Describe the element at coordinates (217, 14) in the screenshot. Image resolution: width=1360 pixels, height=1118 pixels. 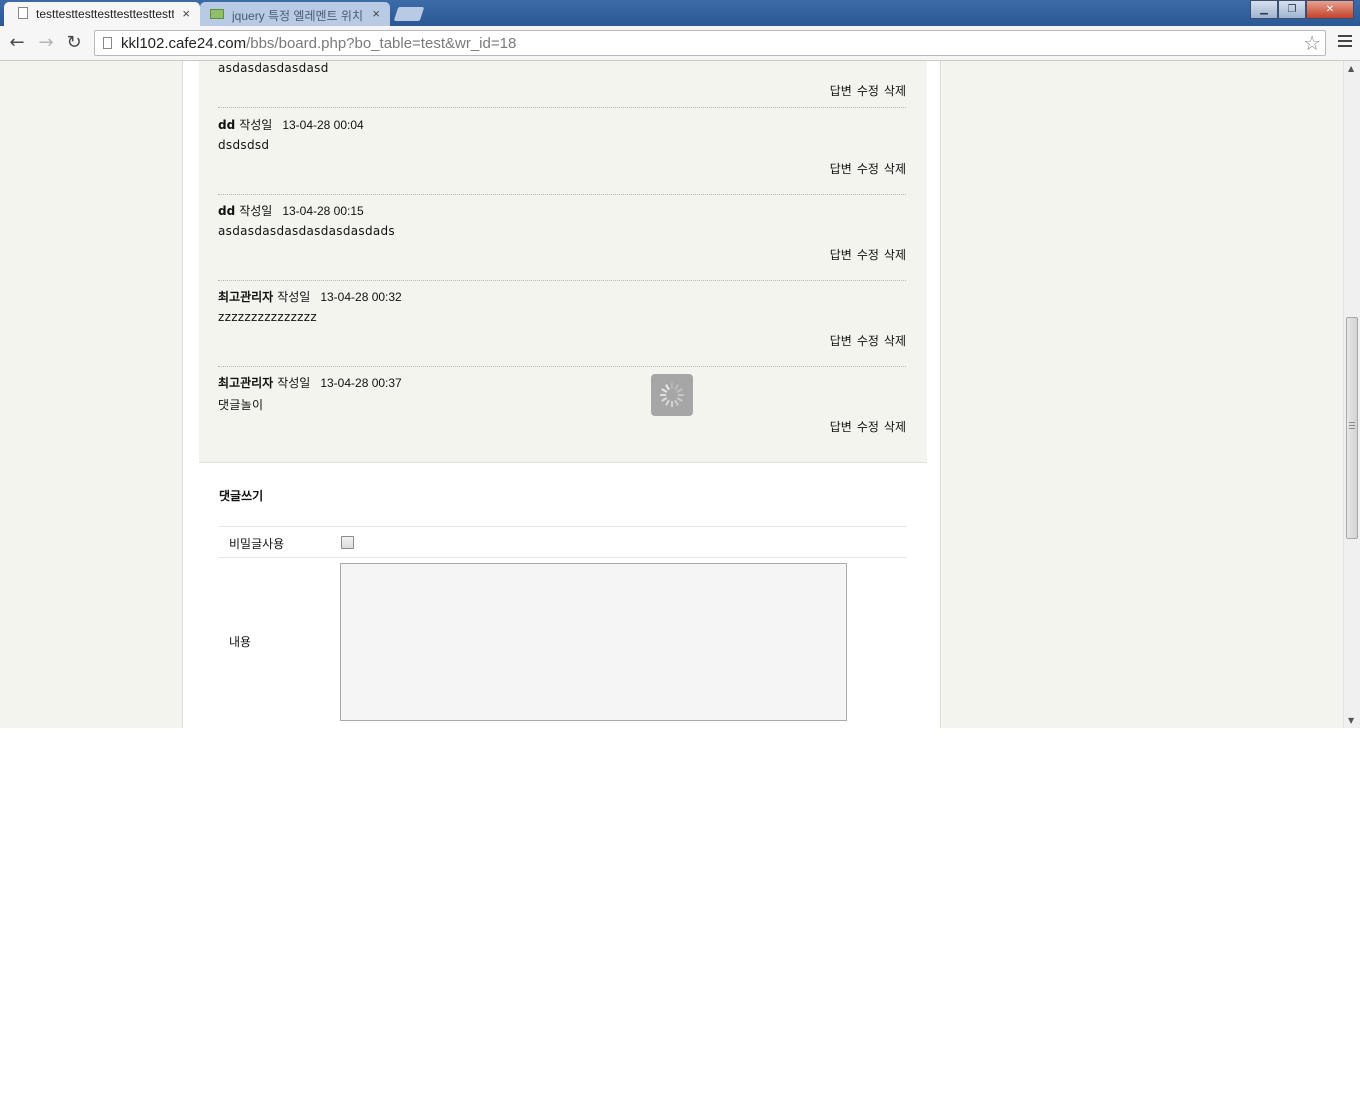
I see `blog-favicon-icon` at that location.